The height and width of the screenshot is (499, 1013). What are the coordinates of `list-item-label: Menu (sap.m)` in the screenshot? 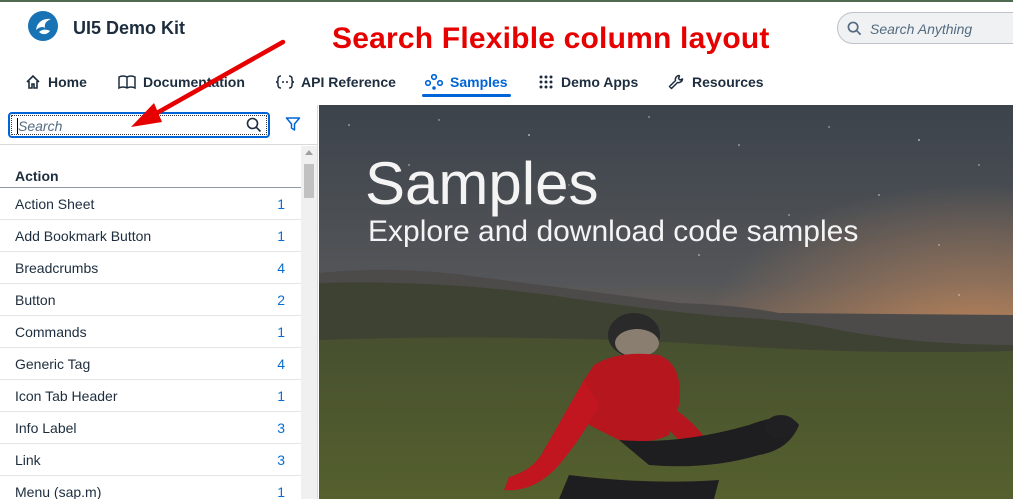 It's located at (58, 491).